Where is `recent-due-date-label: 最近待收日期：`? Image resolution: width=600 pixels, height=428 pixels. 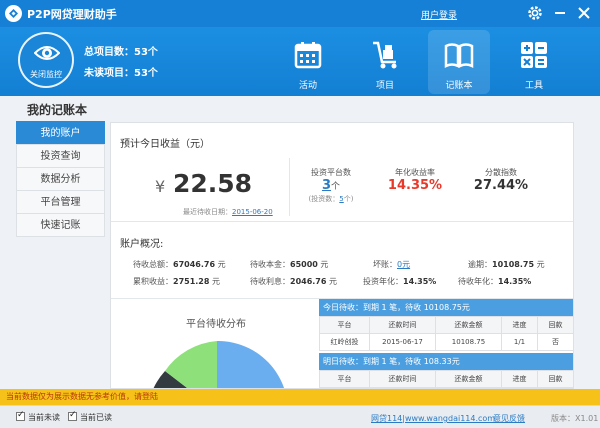 recent-due-date-label: 最近待收日期： is located at coordinates (207, 212).